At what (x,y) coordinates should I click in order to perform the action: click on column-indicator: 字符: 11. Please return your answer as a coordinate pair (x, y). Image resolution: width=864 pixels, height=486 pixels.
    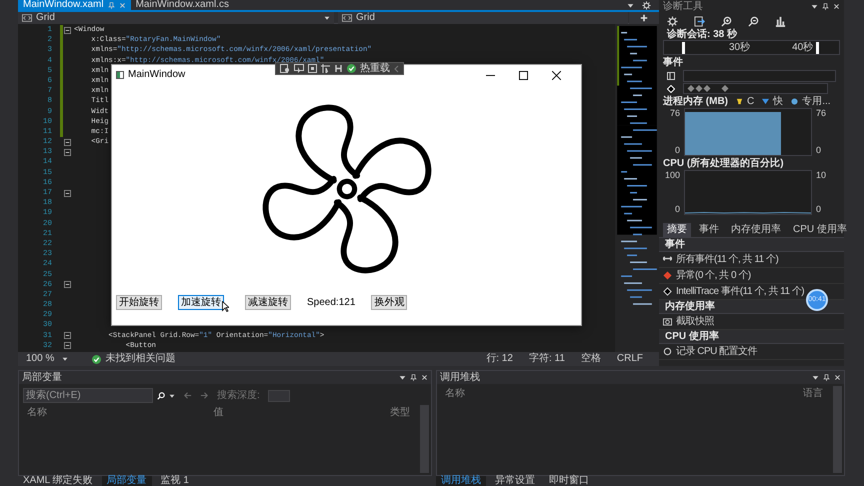
    Looking at the image, I should click on (546, 359).